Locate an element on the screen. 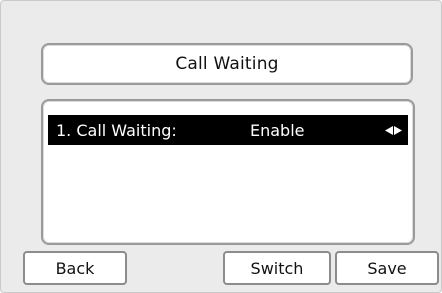 This screenshot has width=442, height=293. menu-item-call-waiting: 1. Call Waiting: Enable is located at coordinates (228, 130).